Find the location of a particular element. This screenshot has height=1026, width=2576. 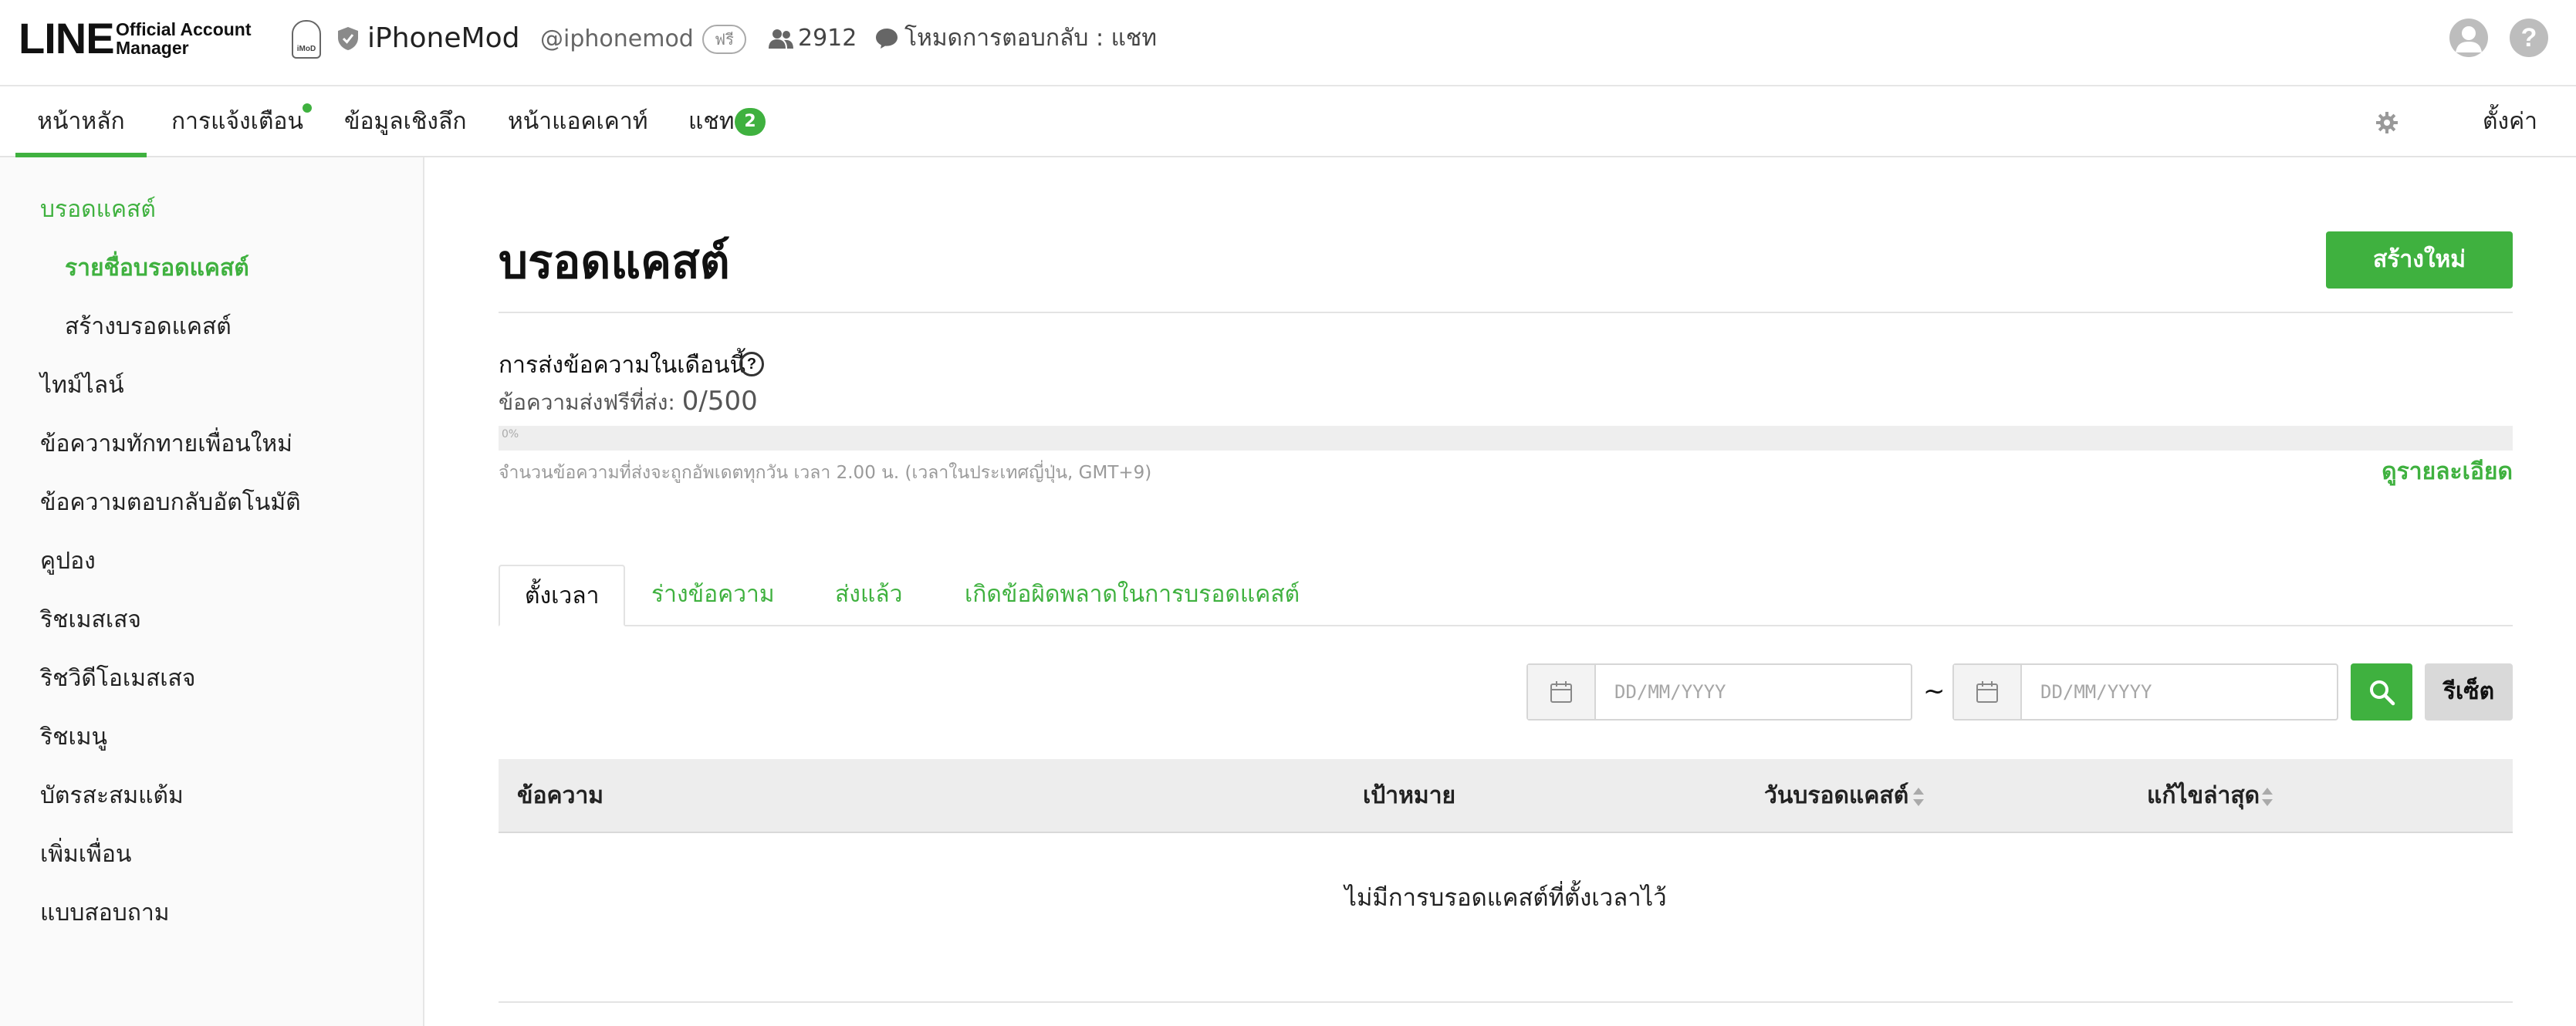

tab-home: หน้าหลัก is located at coordinates (81, 121).